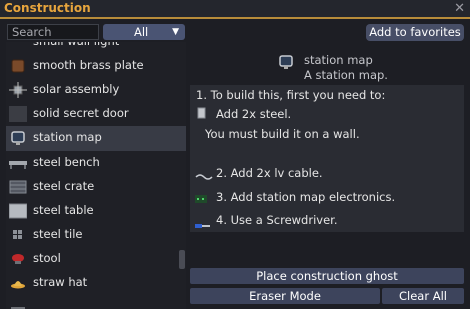 Image resolution: width=470 pixels, height=309 pixels. What do you see at coordinates (96, 283) in the screenshot?
I see `list-item-straw-hat: straw hat` at bounding box center [96, 283].